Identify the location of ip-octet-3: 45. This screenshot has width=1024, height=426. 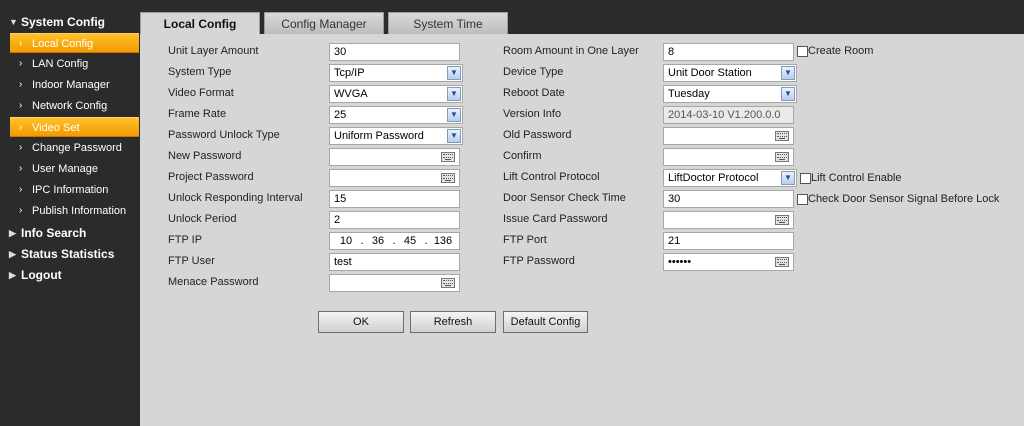
(410, 241).